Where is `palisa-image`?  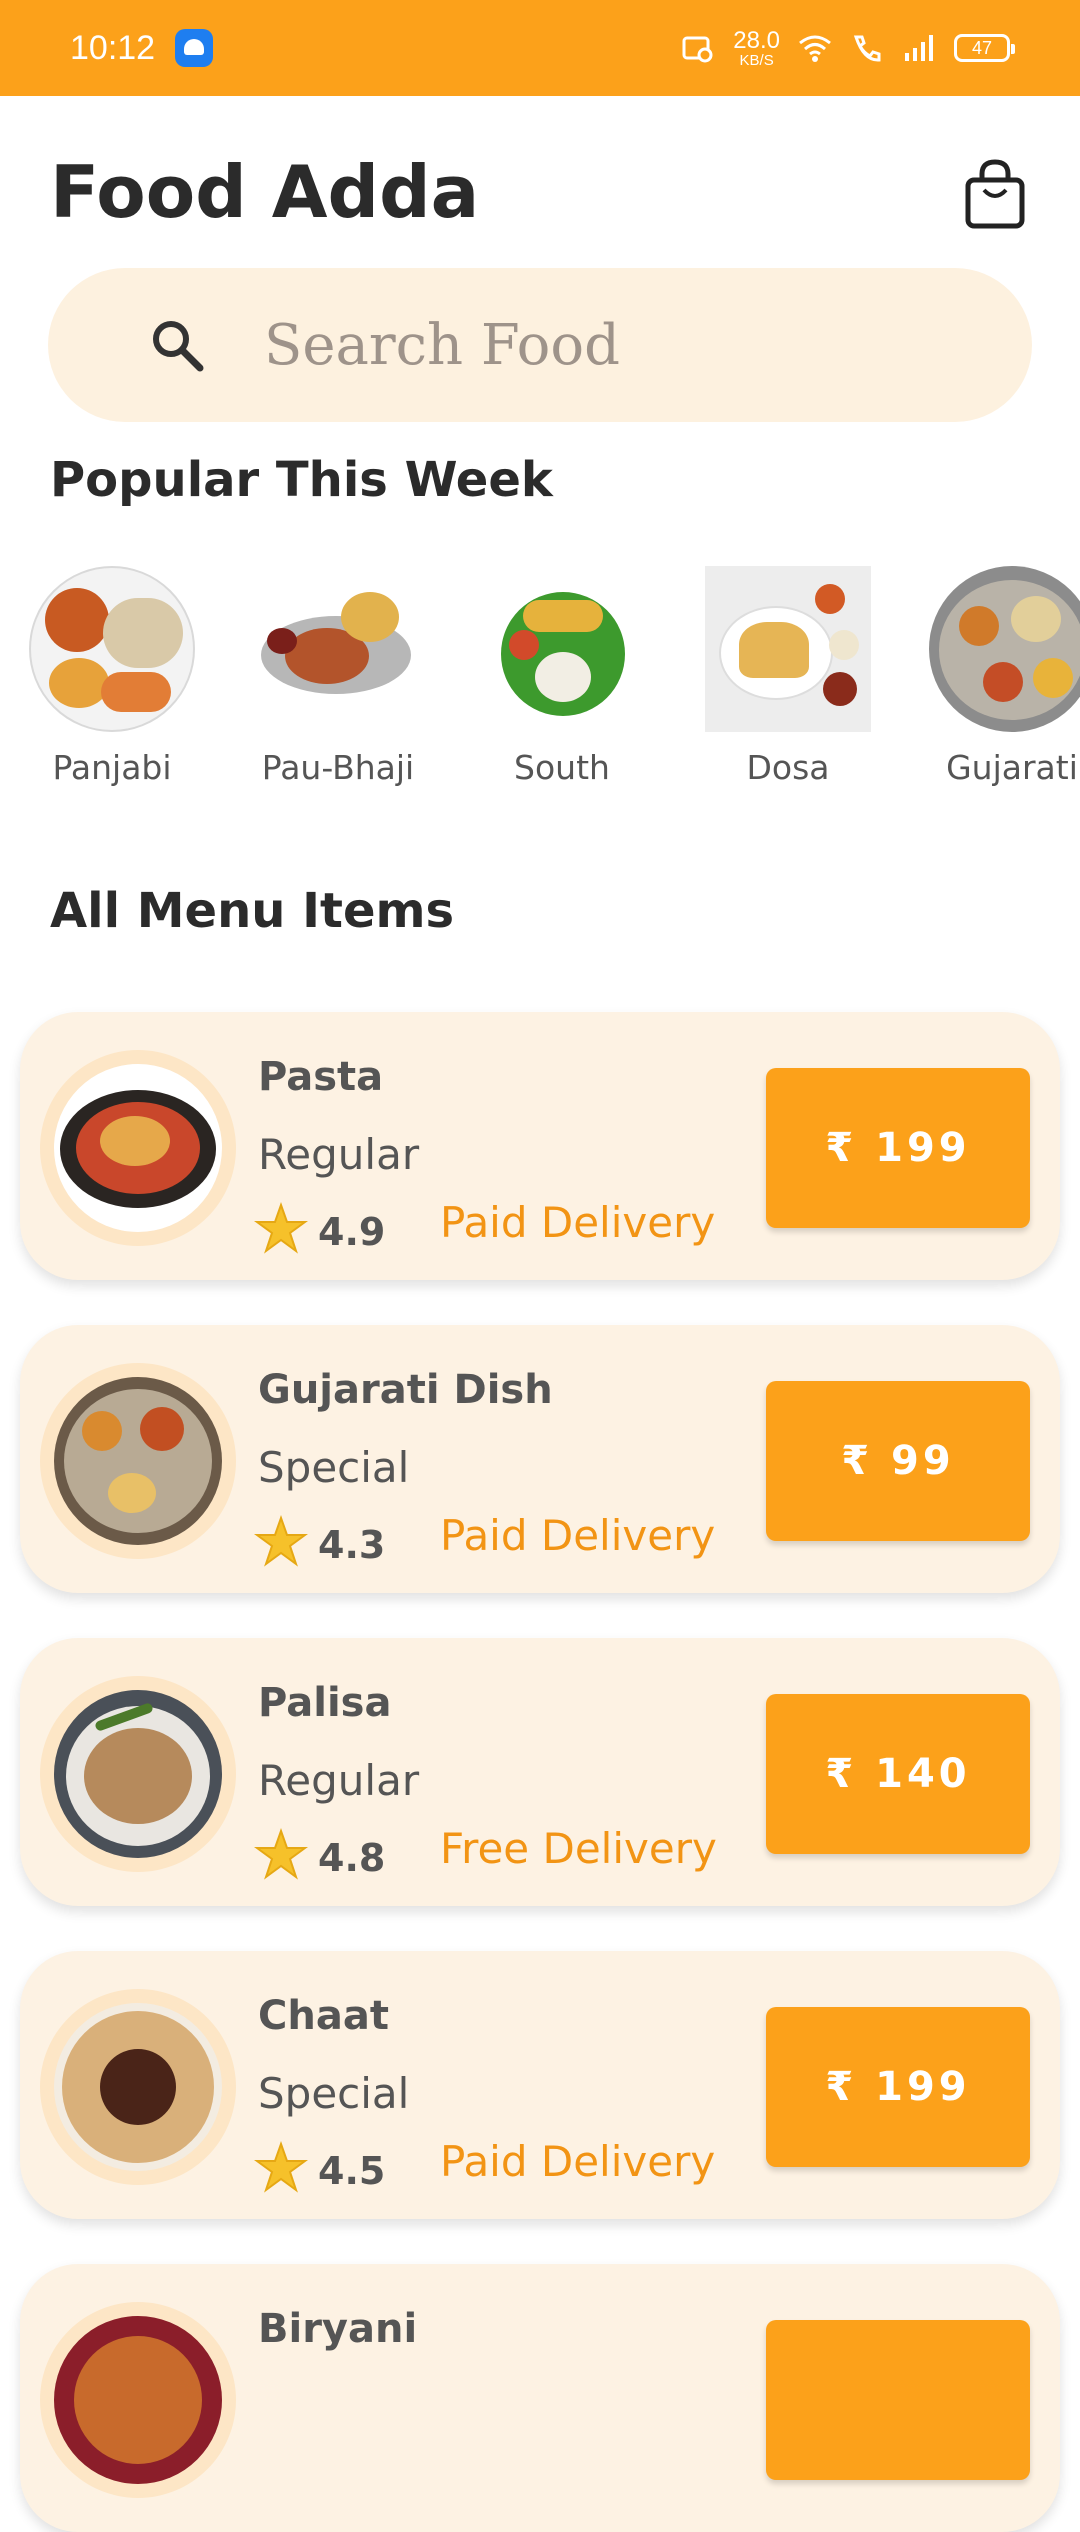 palisa-image is located at coordinates (138, 1774).